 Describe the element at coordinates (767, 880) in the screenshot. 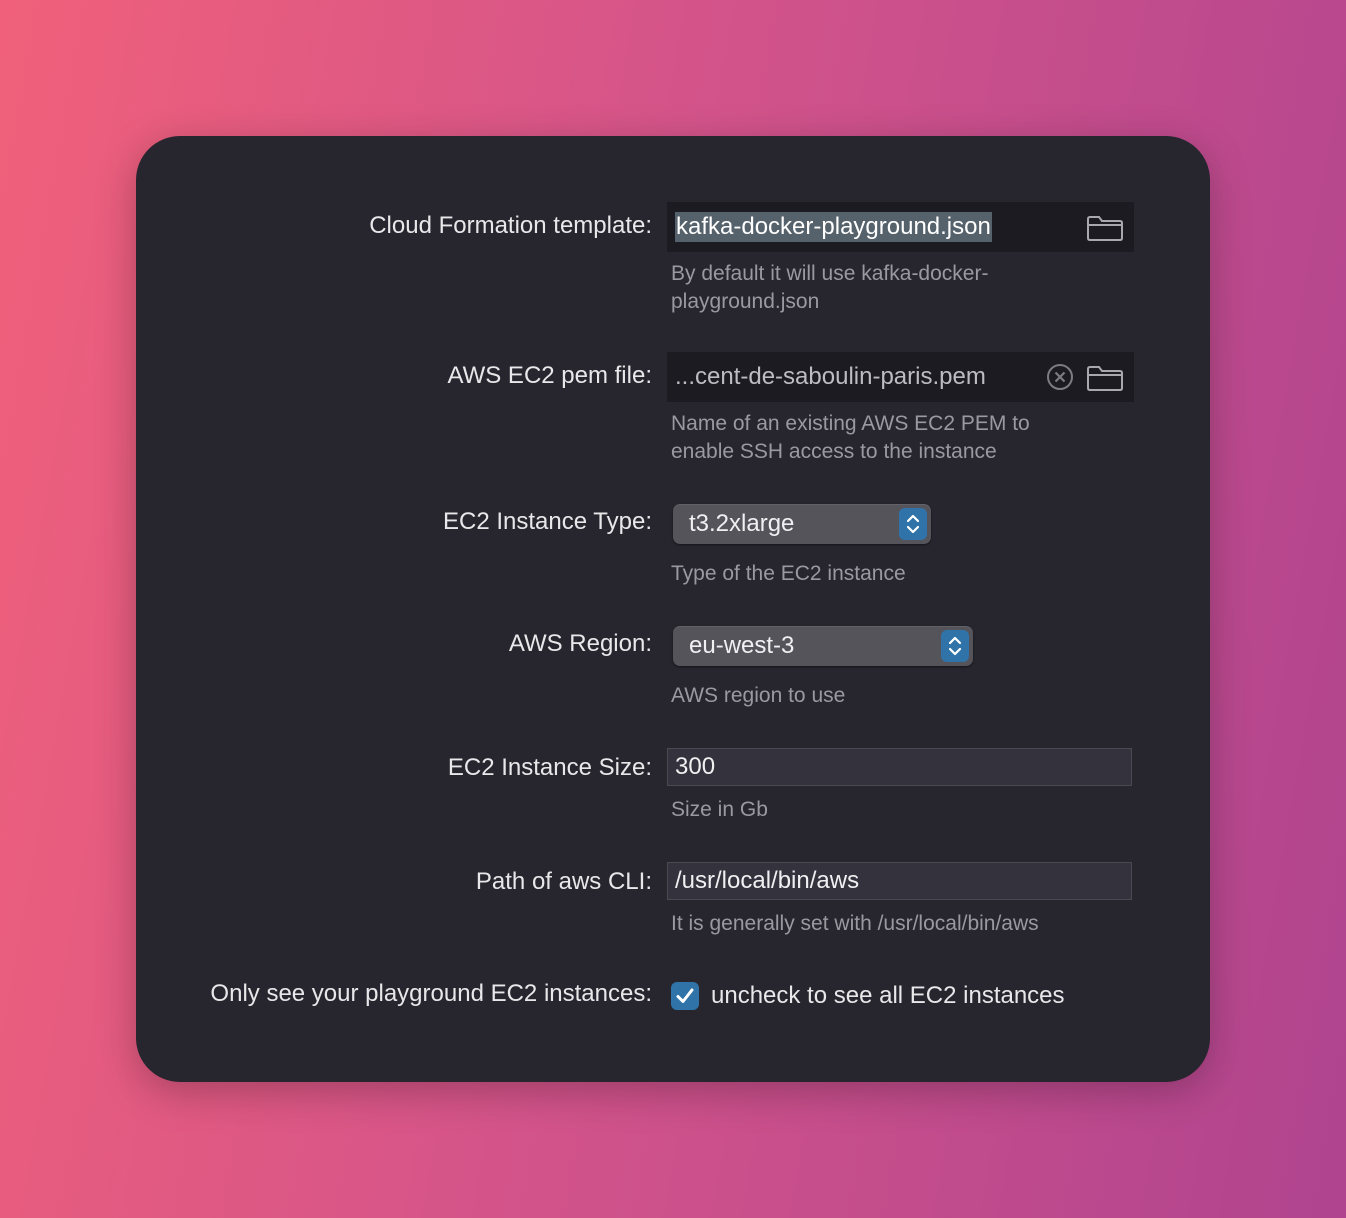

I see `cli-path-value: /usr/local/bin/aws` at that location.